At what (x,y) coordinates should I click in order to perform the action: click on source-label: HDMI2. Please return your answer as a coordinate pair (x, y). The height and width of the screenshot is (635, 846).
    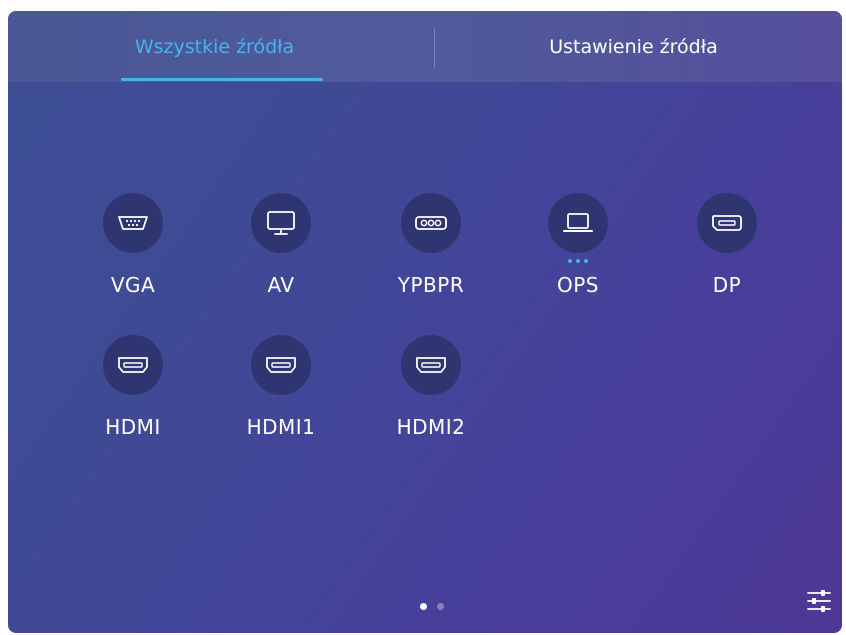
    Looking at the image, I should click on (431, 427).